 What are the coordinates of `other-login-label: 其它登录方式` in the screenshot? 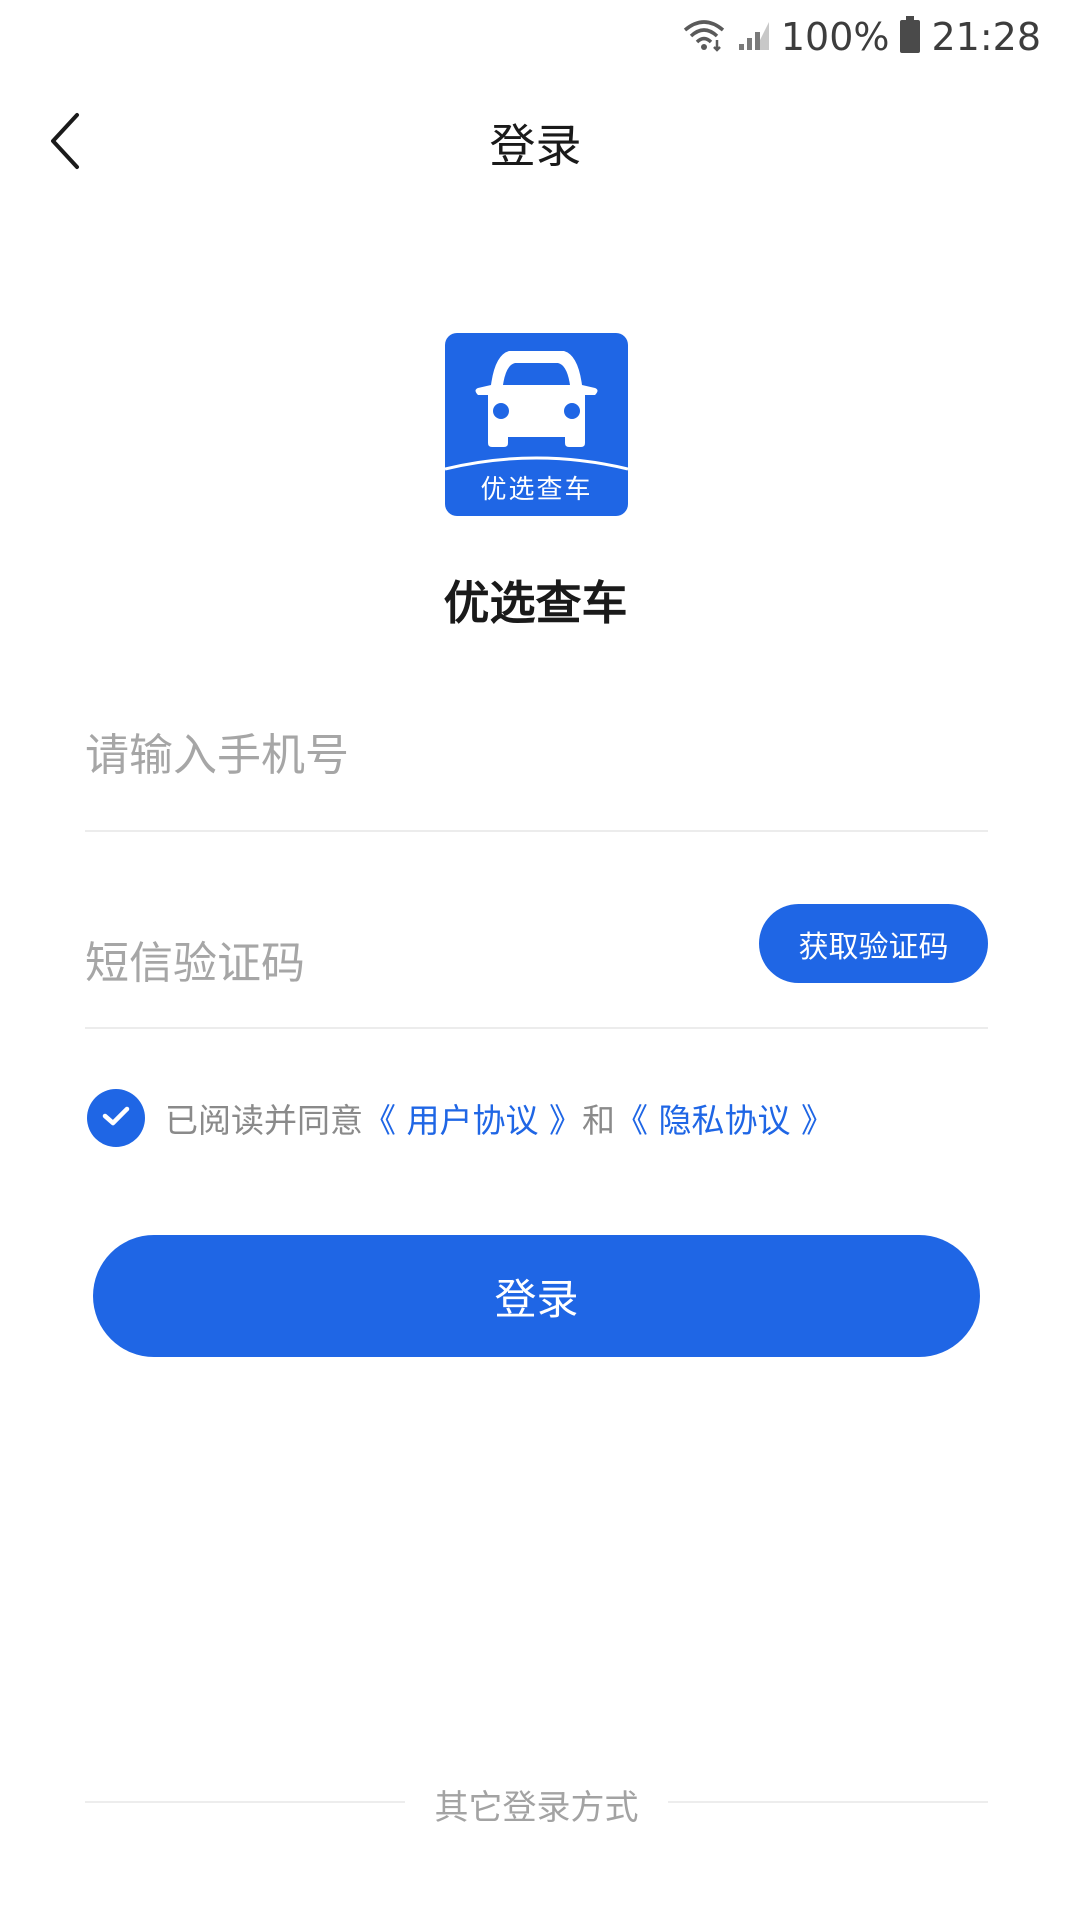 It's located at (536, 1804).